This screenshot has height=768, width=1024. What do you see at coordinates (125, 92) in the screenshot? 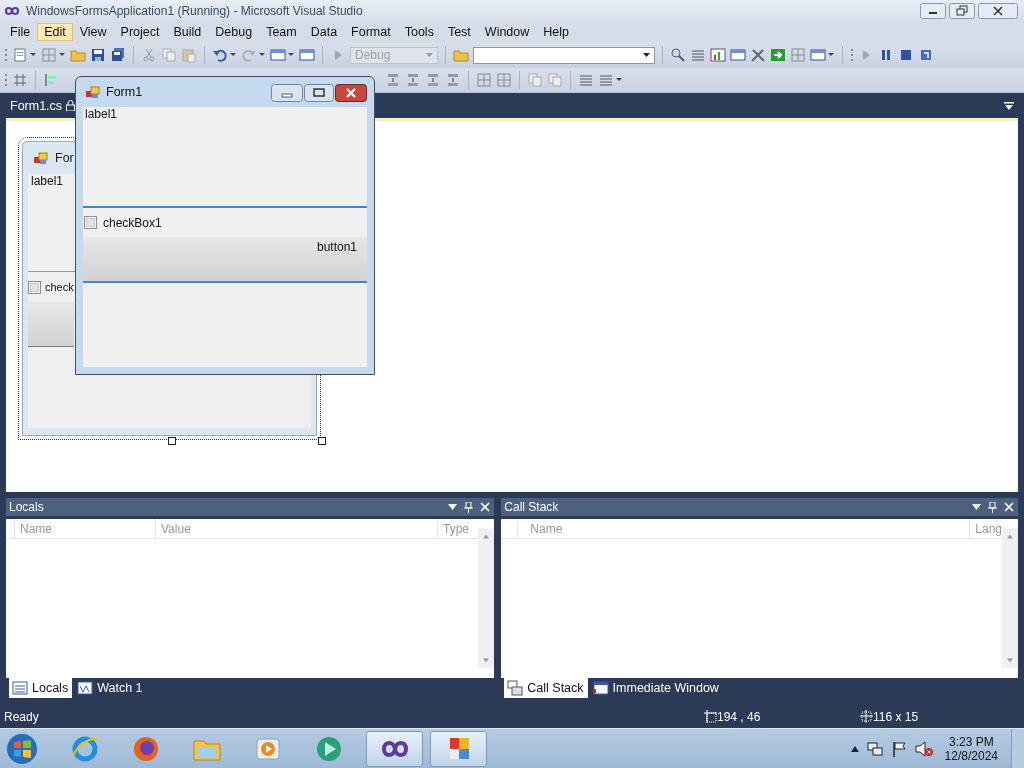
I see `form-title: Form1` at bounding box center [125, 92].